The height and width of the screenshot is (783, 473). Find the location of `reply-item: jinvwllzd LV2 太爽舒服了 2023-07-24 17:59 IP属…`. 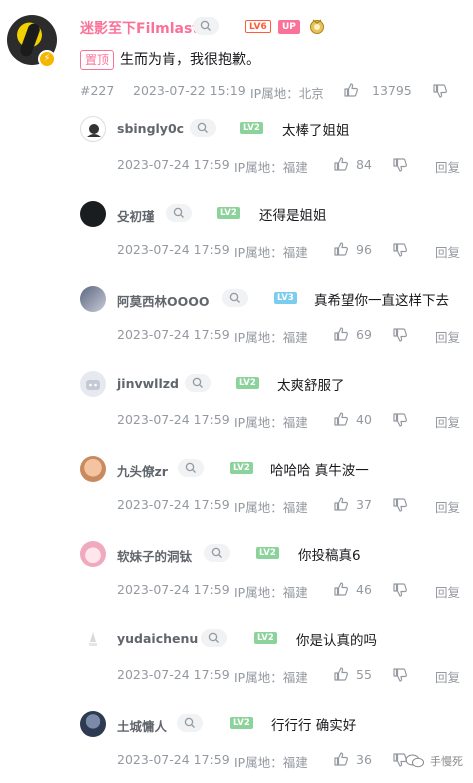

reply-item: jinvwllzd LV2 太爽舒服了 2023-07-24 17:59 IP属… is located at coordinates (236, 405).